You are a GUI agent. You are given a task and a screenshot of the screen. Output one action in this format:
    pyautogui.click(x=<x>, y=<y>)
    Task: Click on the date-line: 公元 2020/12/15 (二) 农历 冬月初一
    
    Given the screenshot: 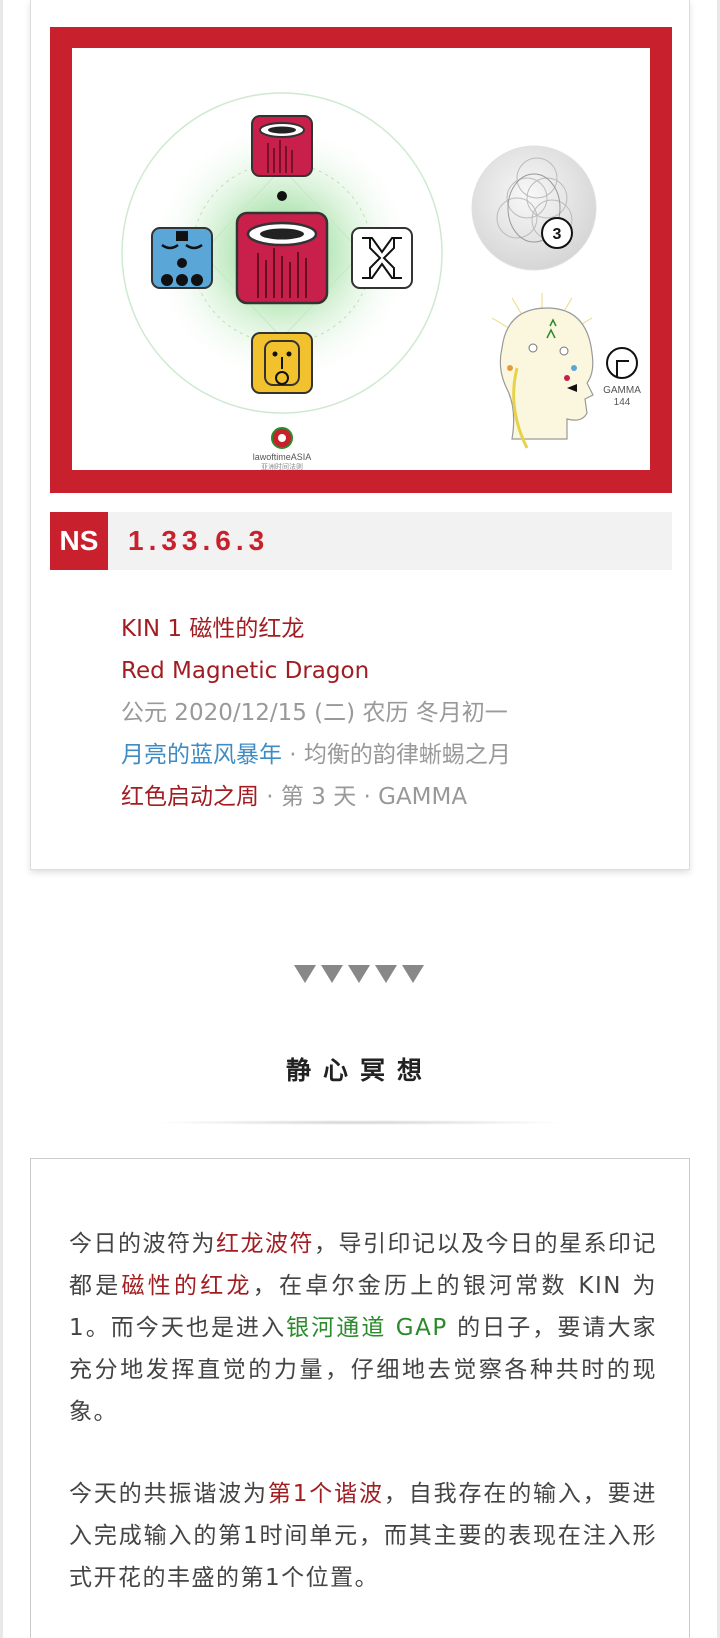 What is the action you would take?
    pyautogui.click(x=314, y=713)
    